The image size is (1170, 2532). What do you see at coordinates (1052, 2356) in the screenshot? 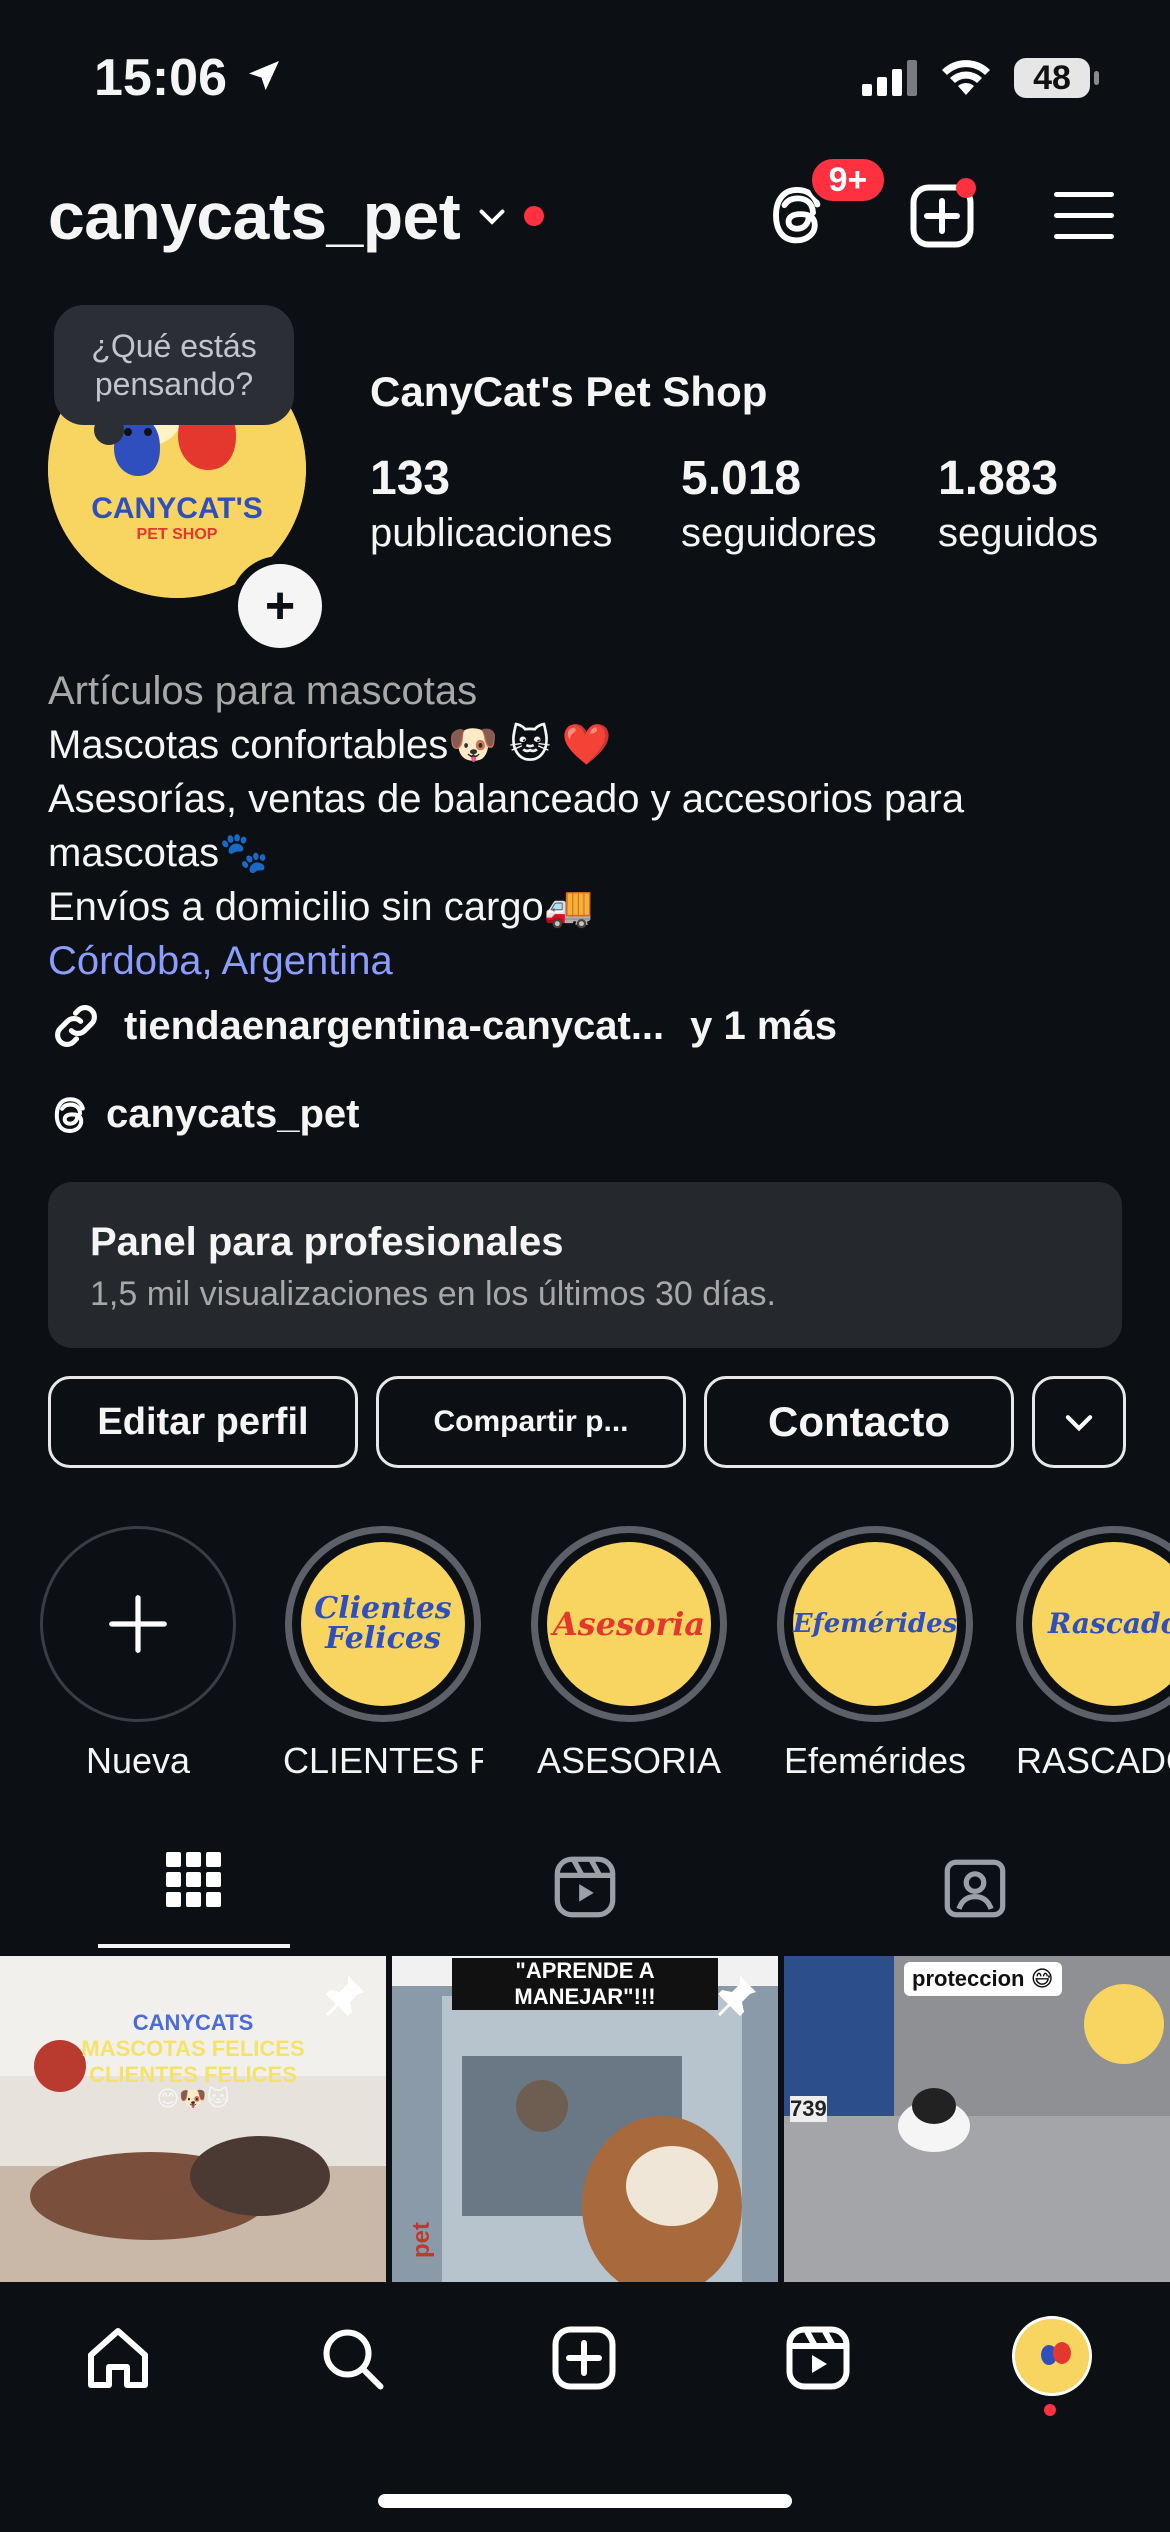
I see `nav-profile-avatar` at bounding box center [1052, 2356].